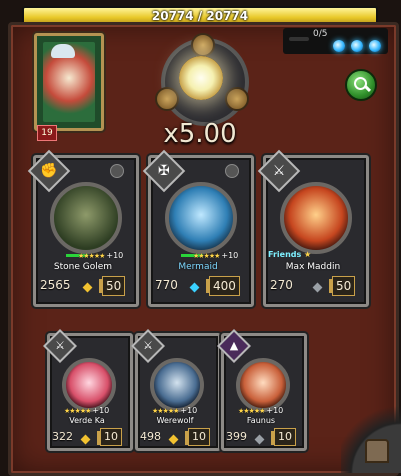 This screenshot has width=401, height=476. What do you see at coordinates (308, 35) in the screenshot?
I see `orb-count: 0/5` at bounding box center [308, 35].